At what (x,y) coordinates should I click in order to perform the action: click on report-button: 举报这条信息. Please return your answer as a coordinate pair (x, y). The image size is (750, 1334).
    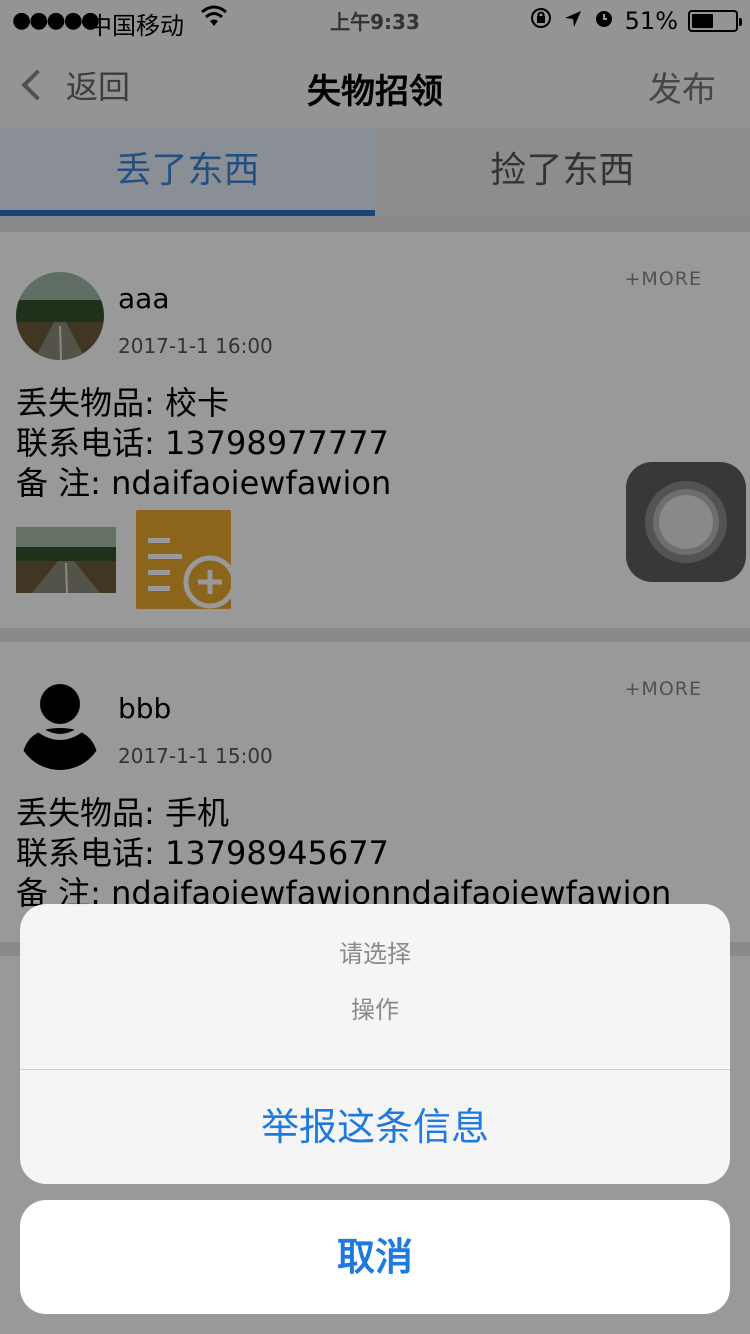
    Looking at the image, I should click on (375, 1127).